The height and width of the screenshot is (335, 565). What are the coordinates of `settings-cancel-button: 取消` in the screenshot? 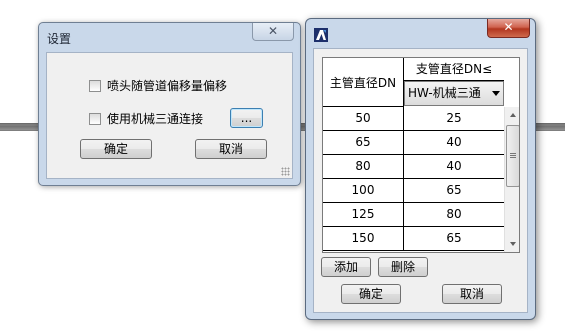 It's located at (231, 149).